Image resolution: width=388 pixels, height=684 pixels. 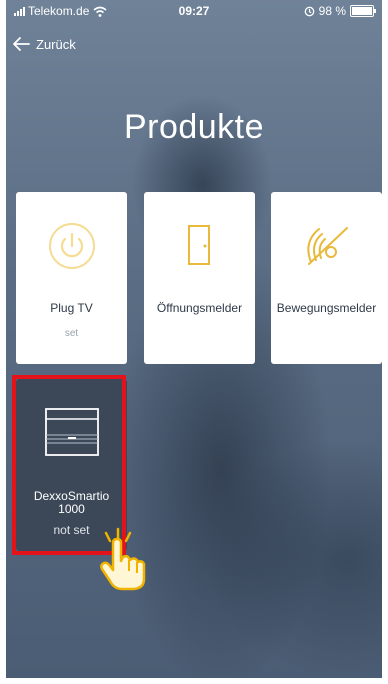 I want to click on arrow-left-icon, so click(x=21, y=44).